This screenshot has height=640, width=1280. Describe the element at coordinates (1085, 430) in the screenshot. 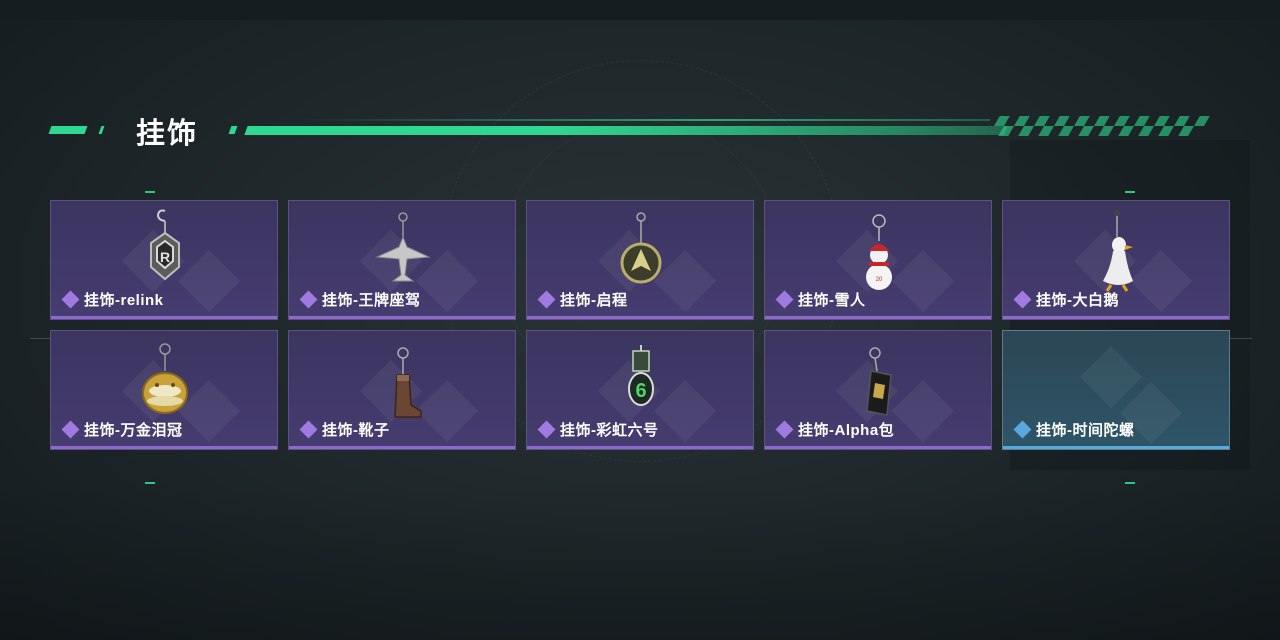

I see `card-label: 挂饰-时间陀螺` at that location.